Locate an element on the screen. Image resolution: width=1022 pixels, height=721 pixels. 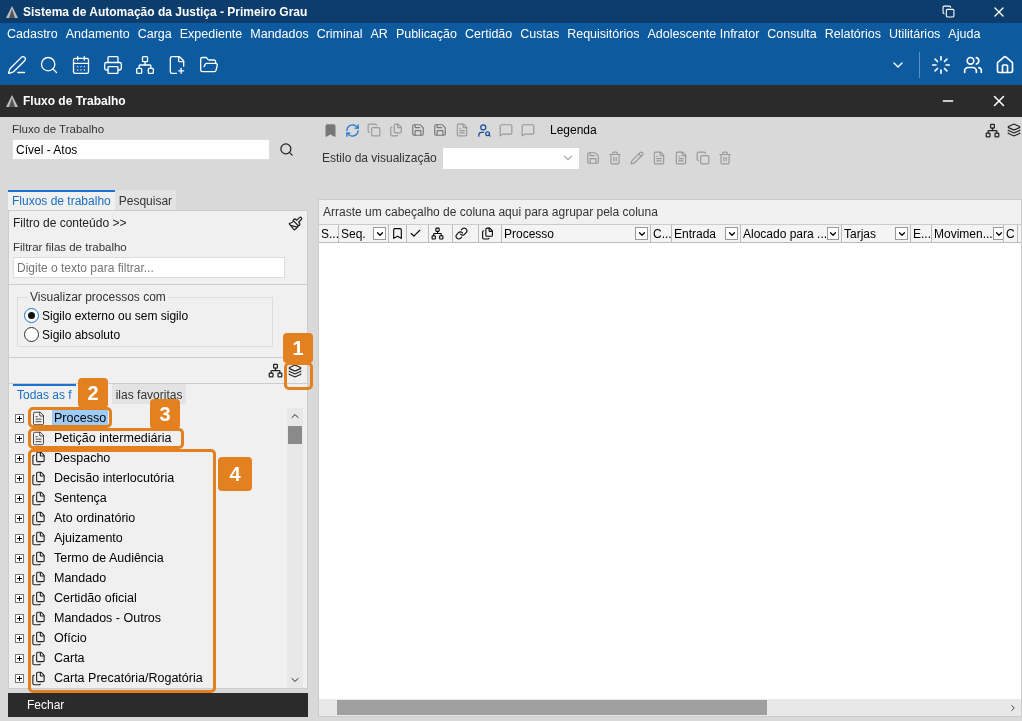
calendar-icon is located at coordinates (81, 65).